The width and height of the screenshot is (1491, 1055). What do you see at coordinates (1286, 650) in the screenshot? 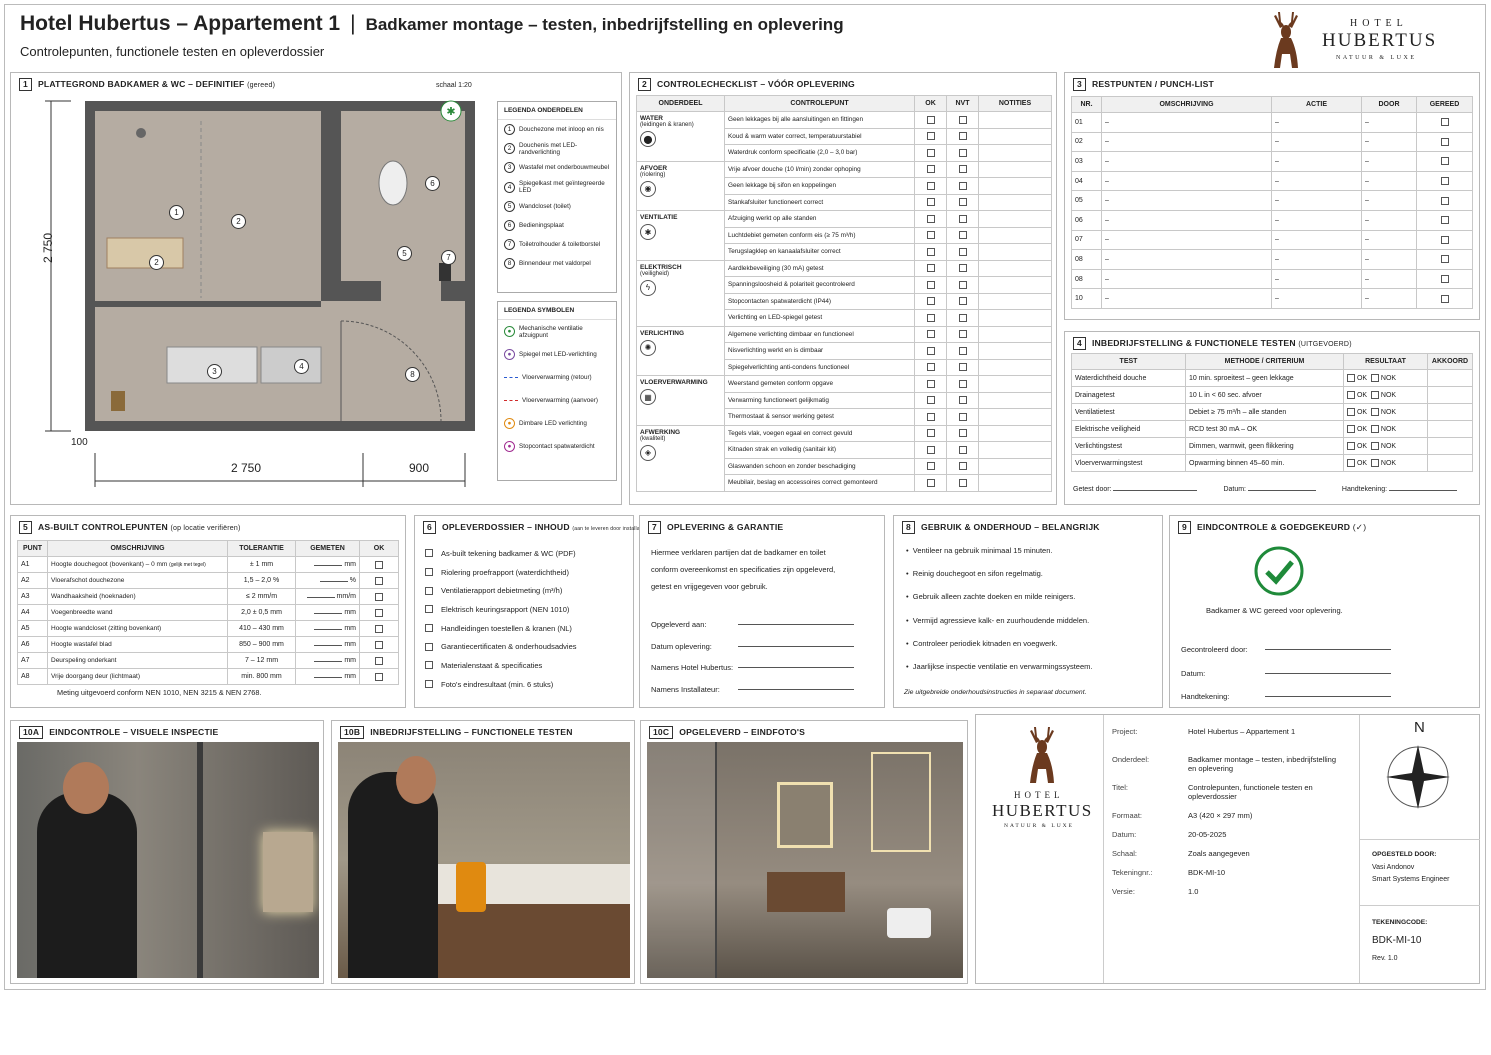
I see `approval-field: Gecontroleerd door:` at bounding box center [1286, 650].